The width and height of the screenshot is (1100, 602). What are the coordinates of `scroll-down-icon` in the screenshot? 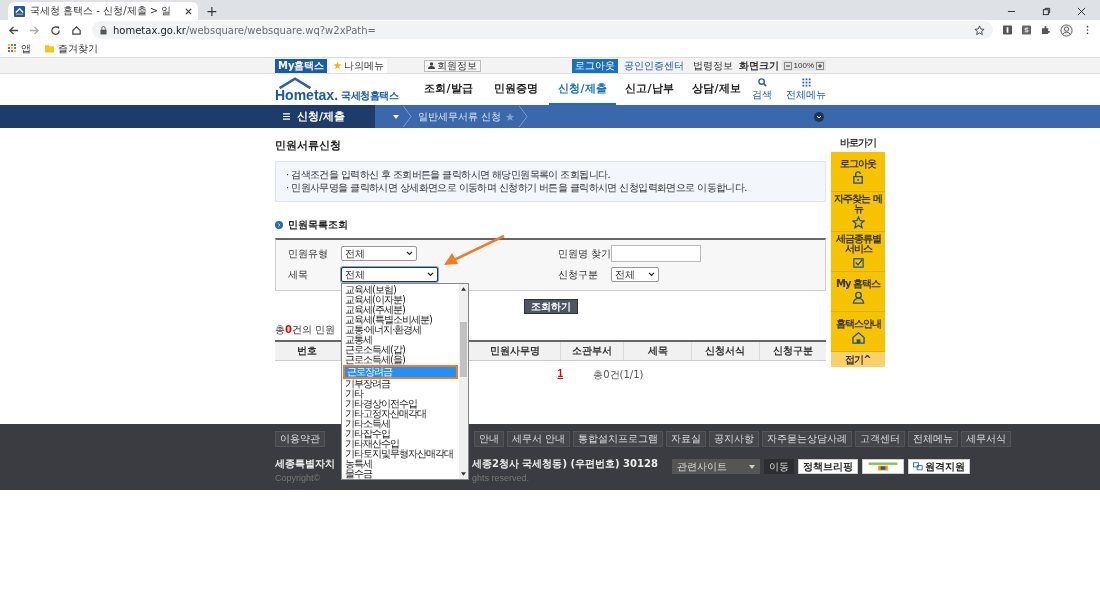 It's located at (463, 474).